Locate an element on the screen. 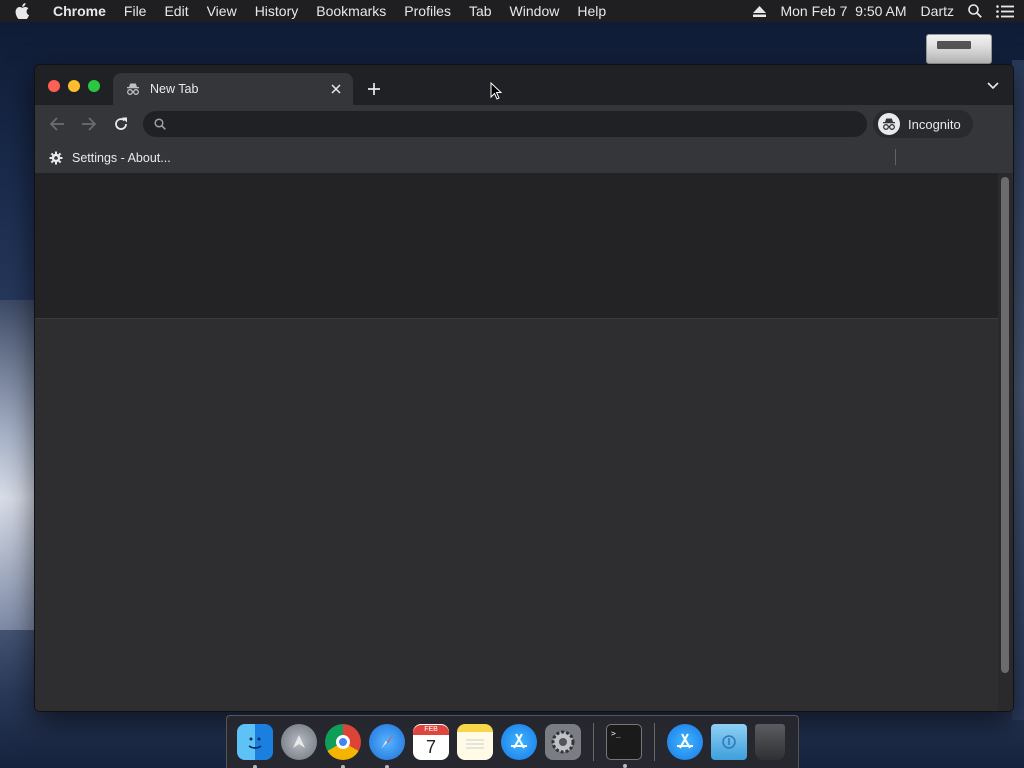 Image resolution: width=1024 pixels, height=768 pixels. tab-close-icon is located at coordinates (336, 89).